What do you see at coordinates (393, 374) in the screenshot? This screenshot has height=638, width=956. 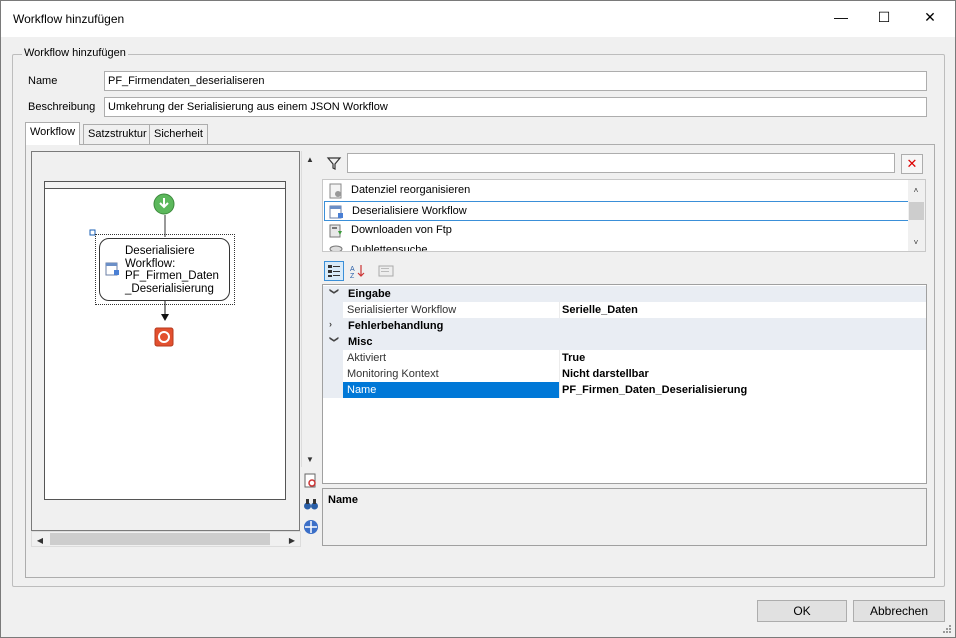 I see `property-name: Monitoring Kontext` at bounding box center [393, 374].